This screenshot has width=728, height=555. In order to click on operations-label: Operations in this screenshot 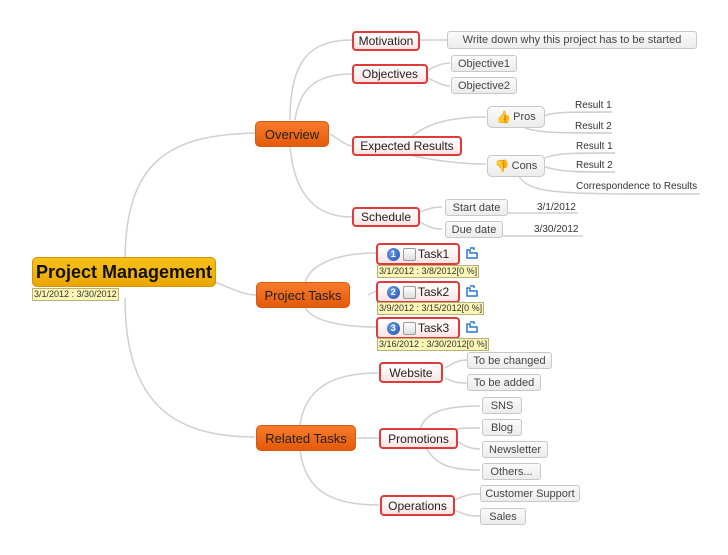, I will do `click(417, 505)`.